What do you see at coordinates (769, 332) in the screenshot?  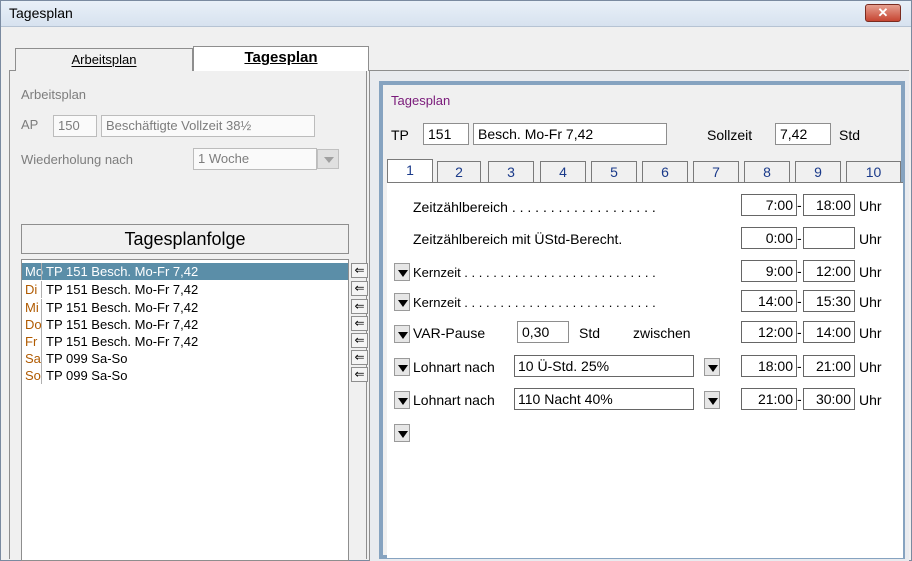 I see `var-pause-from: 12:00` at bounding box center [769, 332].